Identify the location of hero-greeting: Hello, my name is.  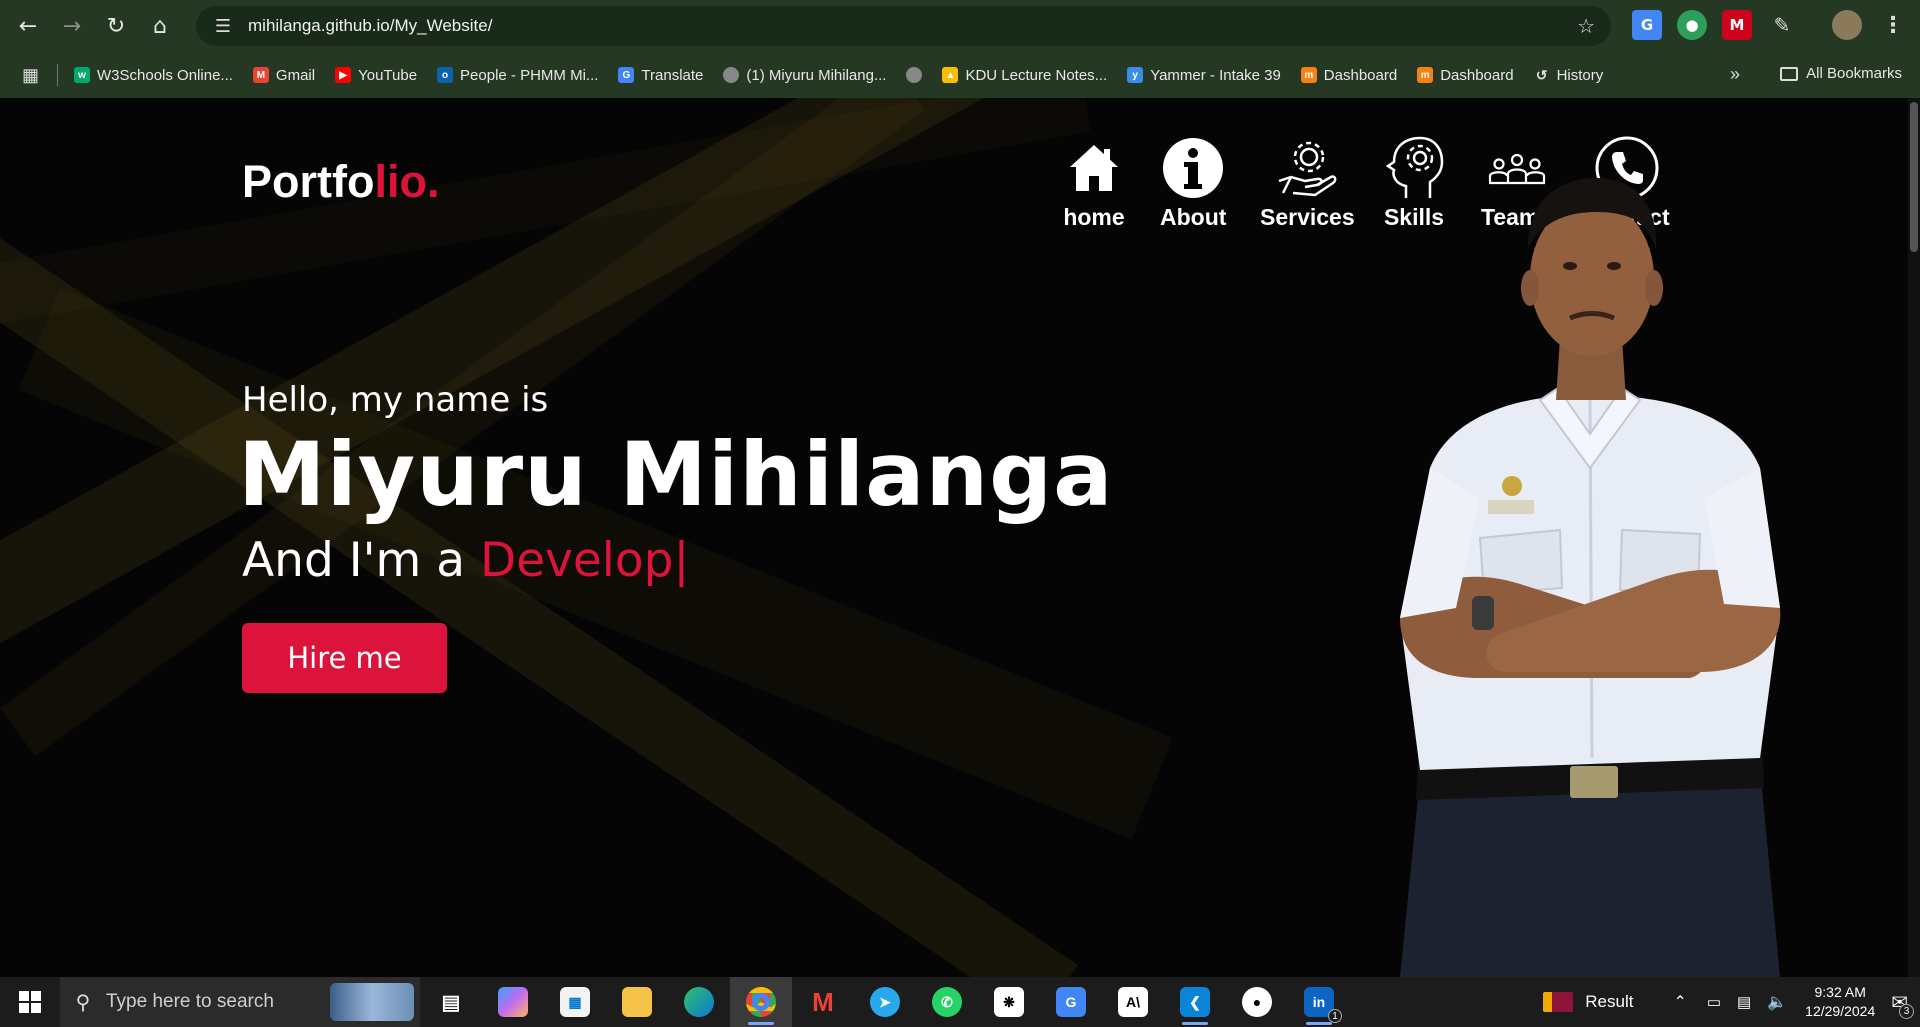
(395, 400).